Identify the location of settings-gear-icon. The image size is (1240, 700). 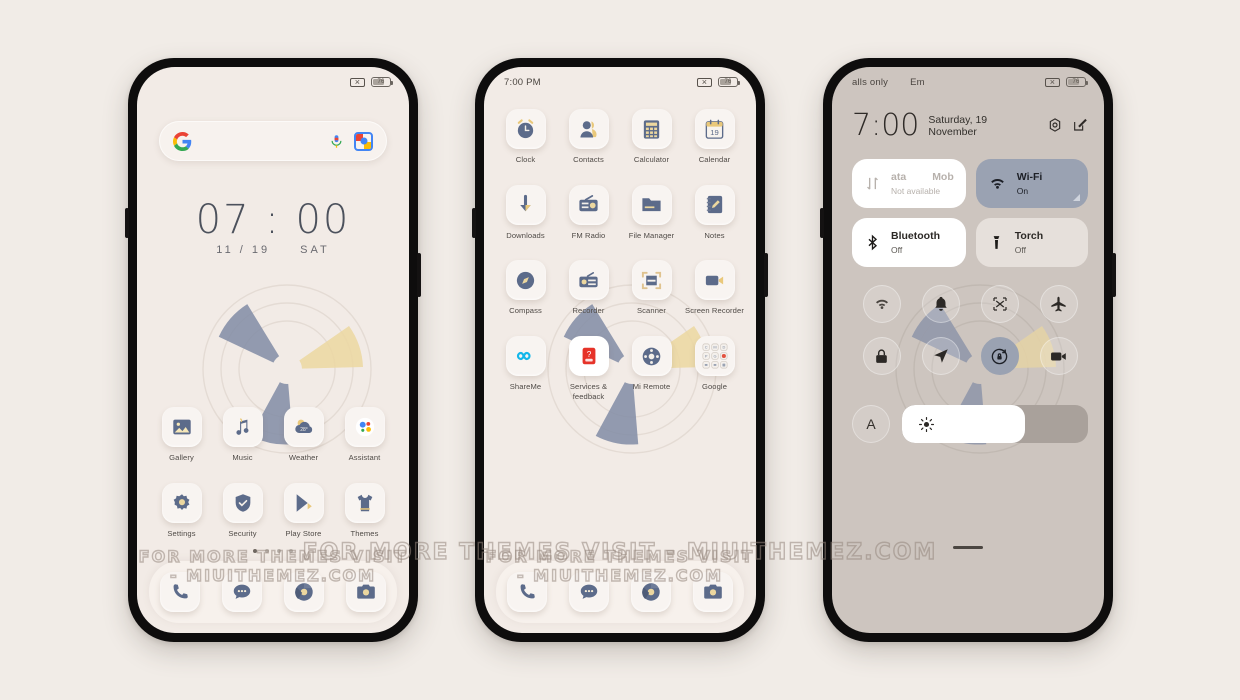
(1055, 129).